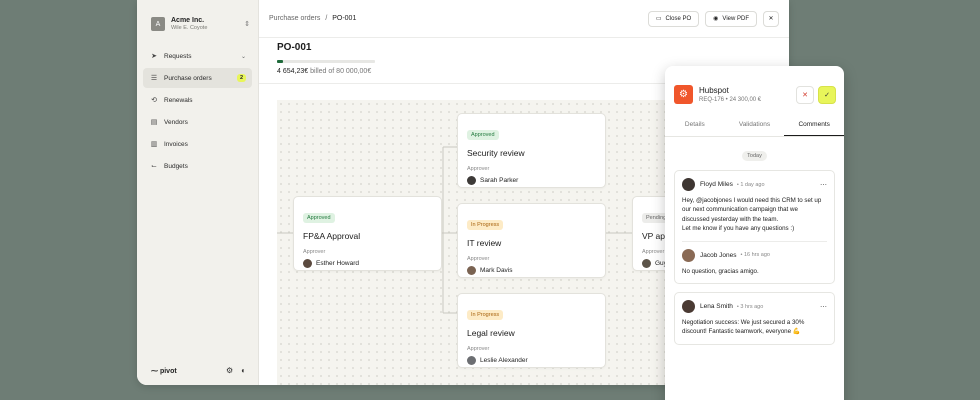  I want to click on comment-header: Jacob Jones • 16 hrs ago, so click(754, 255).